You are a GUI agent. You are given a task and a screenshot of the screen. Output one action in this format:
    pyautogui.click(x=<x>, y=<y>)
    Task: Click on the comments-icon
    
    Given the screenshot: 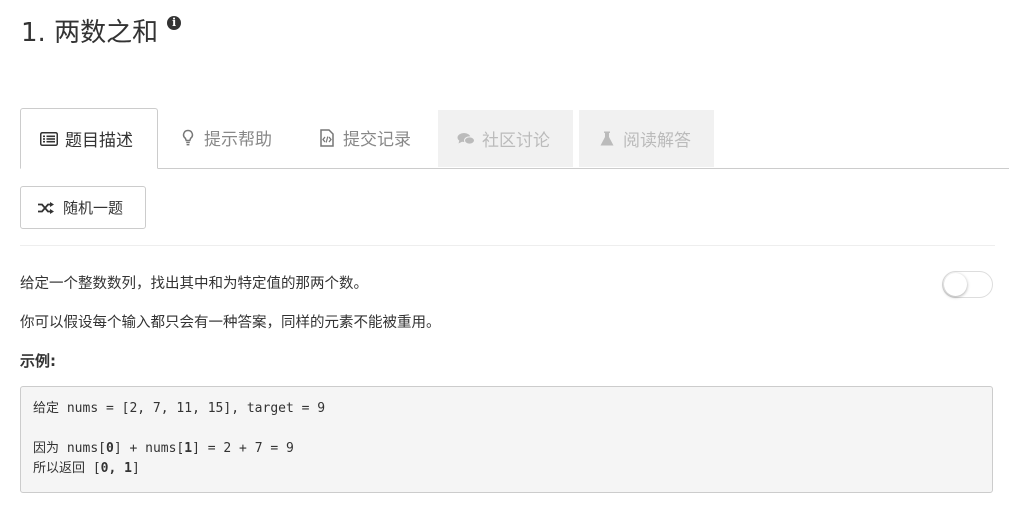 What is the action you would take?
    pyautogui.click(x=466, y=139)
    